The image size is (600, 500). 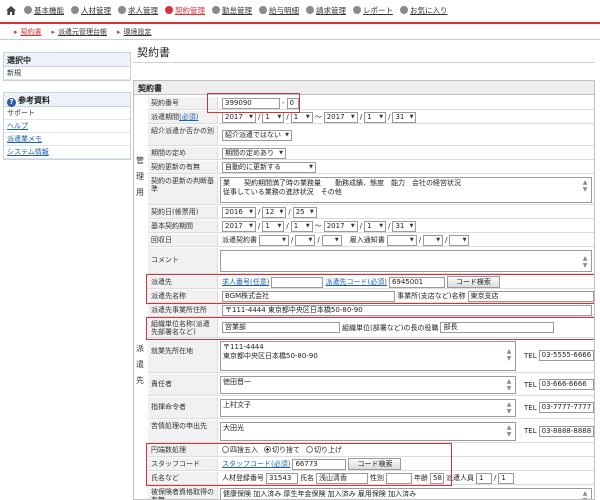 What do you see at coordinates (326, 10) in the screenshot?
I see `nav-seikyu: 請求管理` at bounding box center [326, 10].